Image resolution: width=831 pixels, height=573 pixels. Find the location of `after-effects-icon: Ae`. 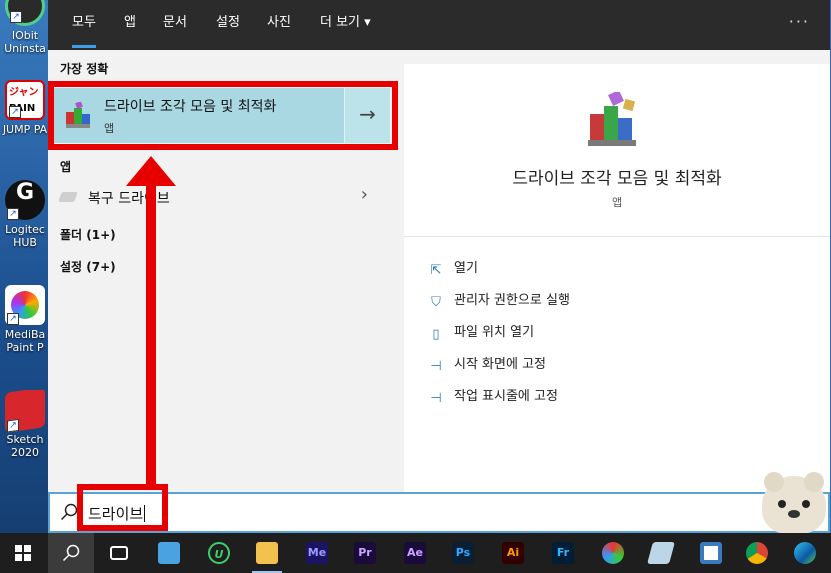

after-effects-icon: Ae is located at coordinates (415, 553).